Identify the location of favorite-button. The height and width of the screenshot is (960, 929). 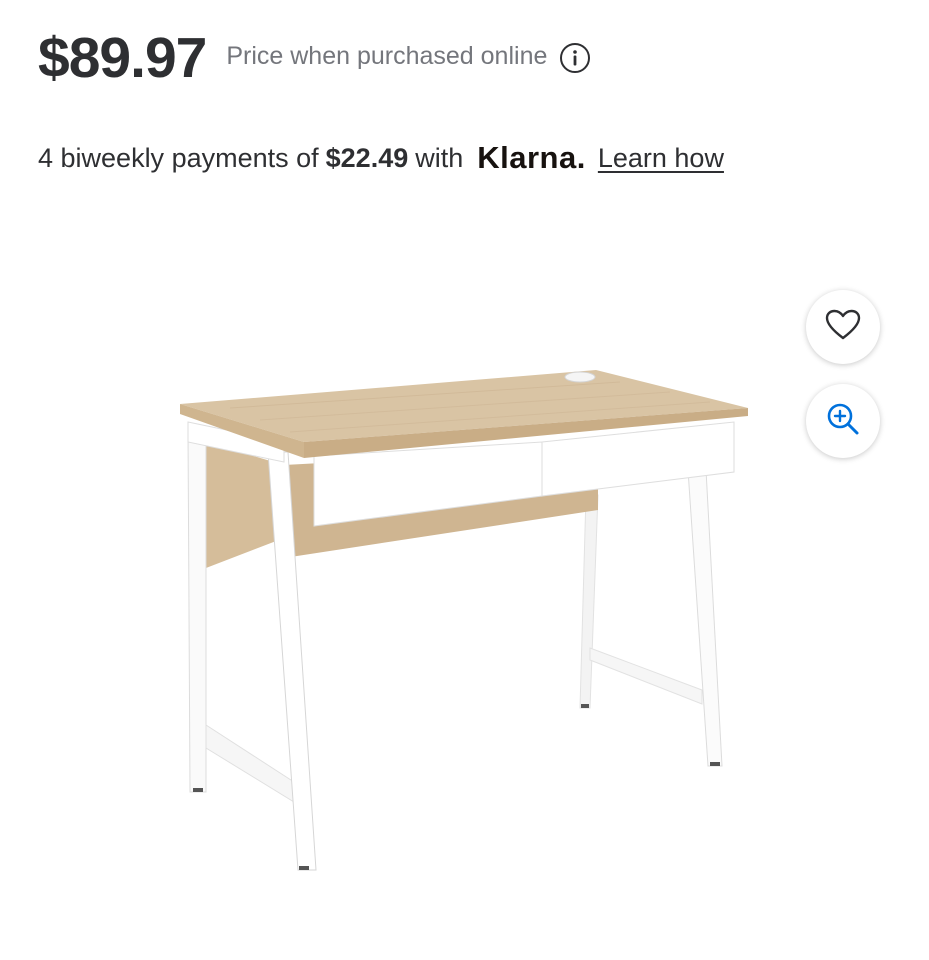
(843, 327).